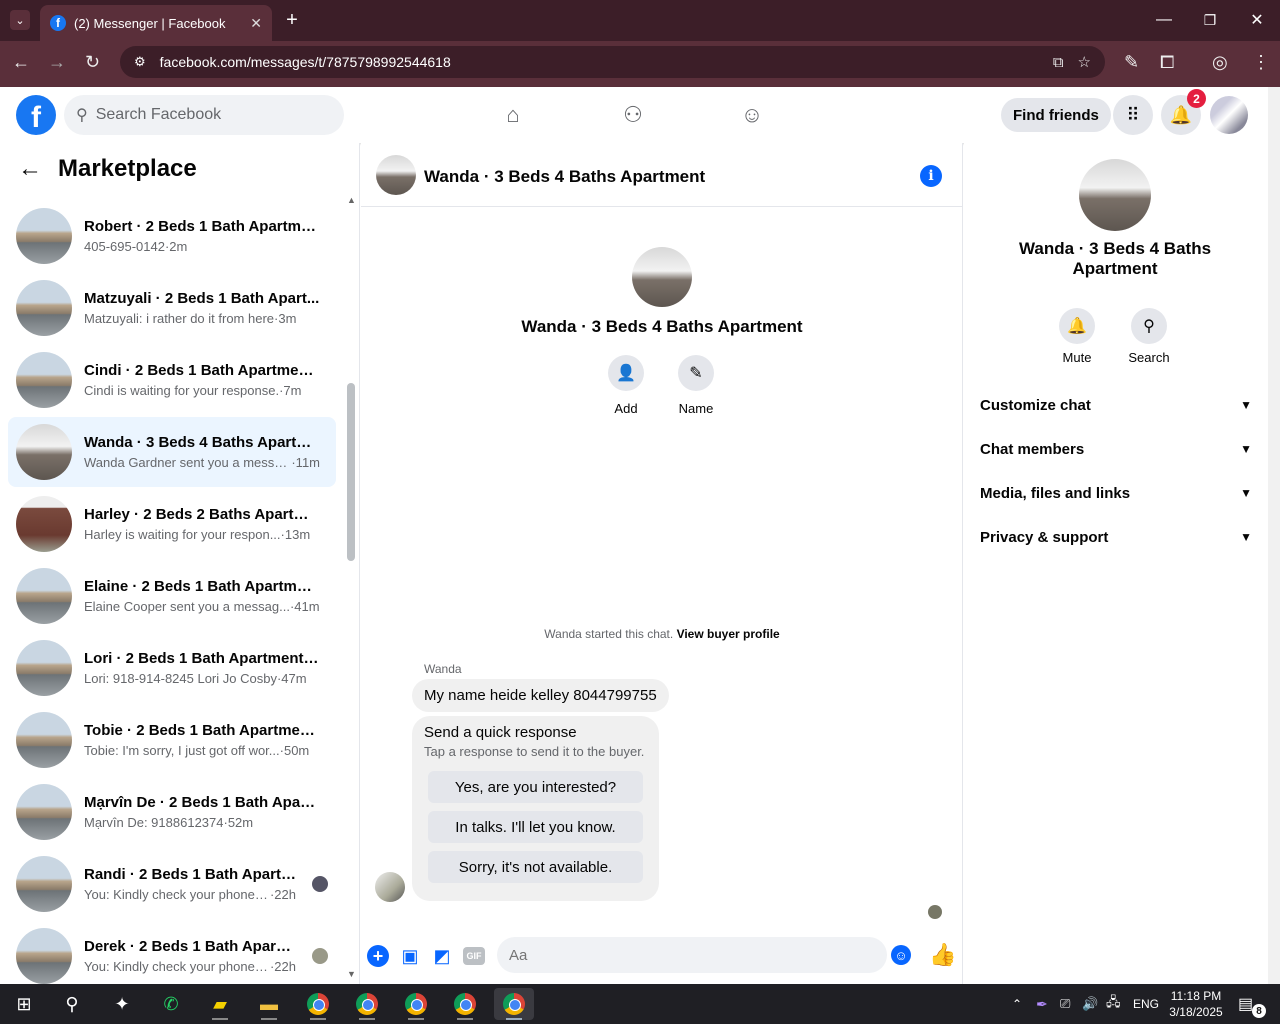 The height and width of the screenshot is (1024, 1280). I want to click on url-text: facebook.com/messages/t/7875798992544618, so click(606, 62).